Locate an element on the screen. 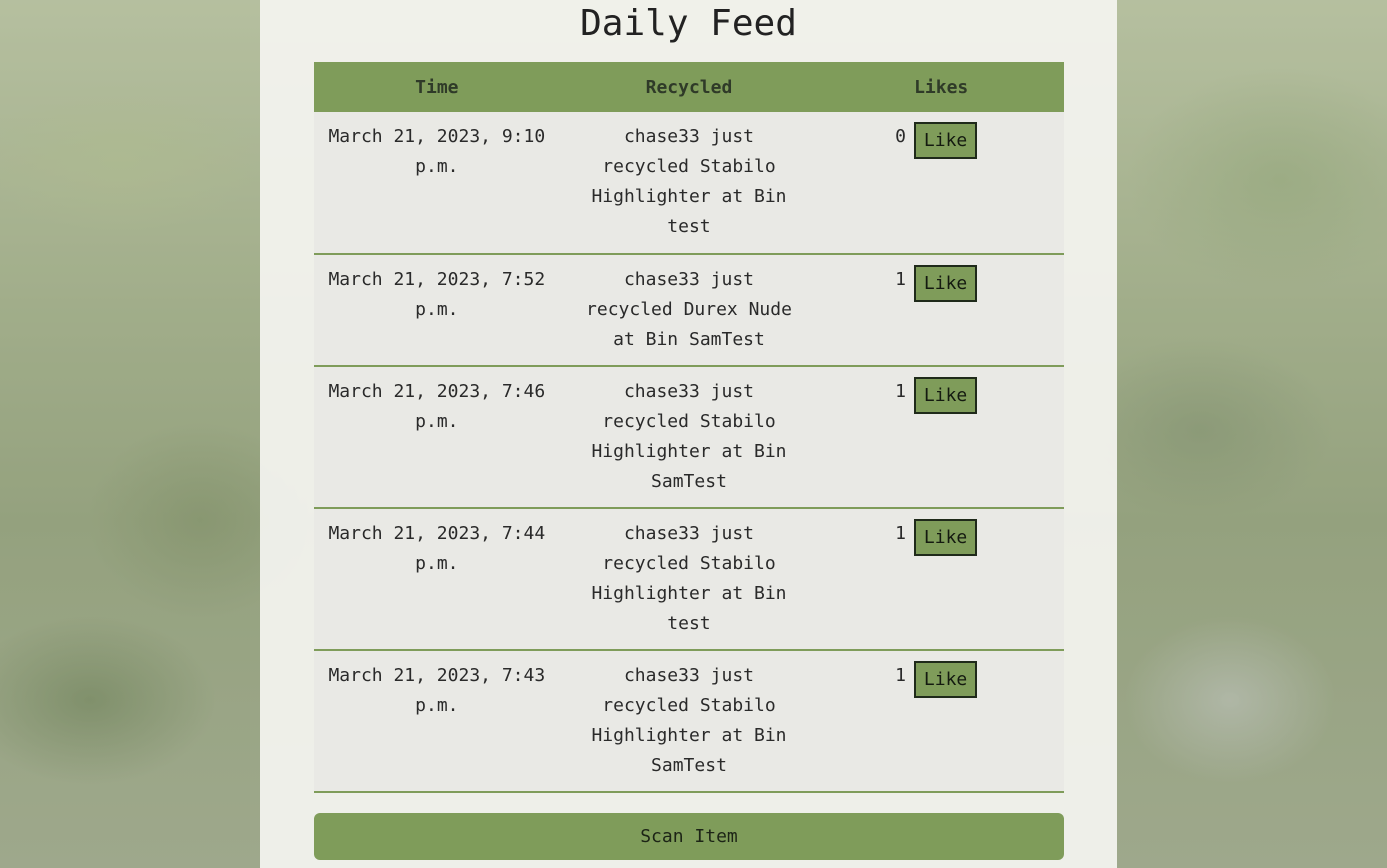 This screenshot has width=1387, height=868. header-recycled: Recycled is located at coordinates (689, 87).